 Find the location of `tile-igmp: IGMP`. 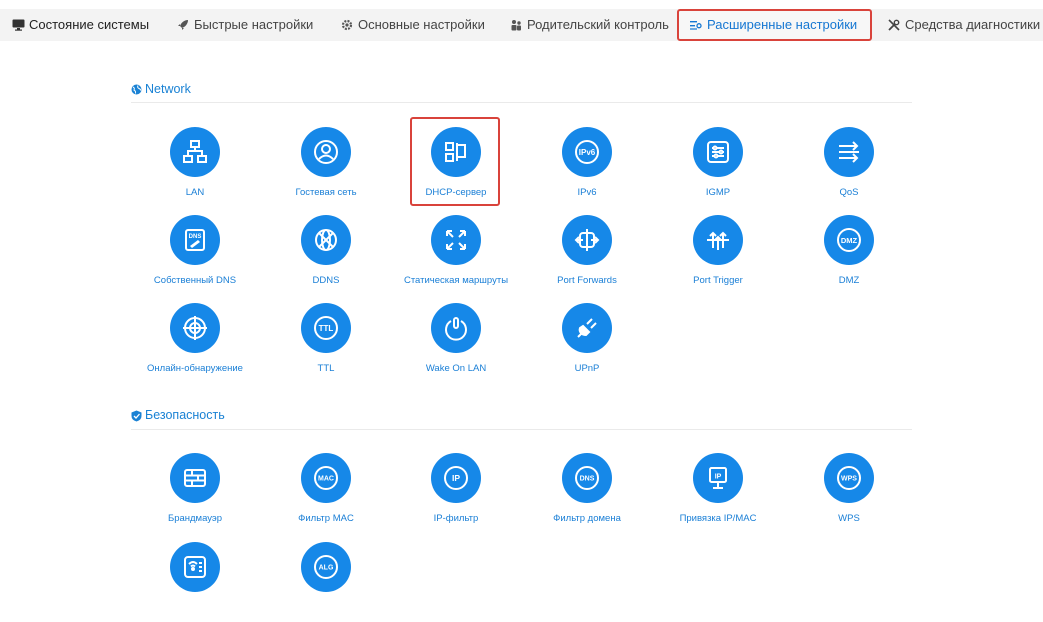

tile-igmp: IGMP is located at coordinates (718, 167).